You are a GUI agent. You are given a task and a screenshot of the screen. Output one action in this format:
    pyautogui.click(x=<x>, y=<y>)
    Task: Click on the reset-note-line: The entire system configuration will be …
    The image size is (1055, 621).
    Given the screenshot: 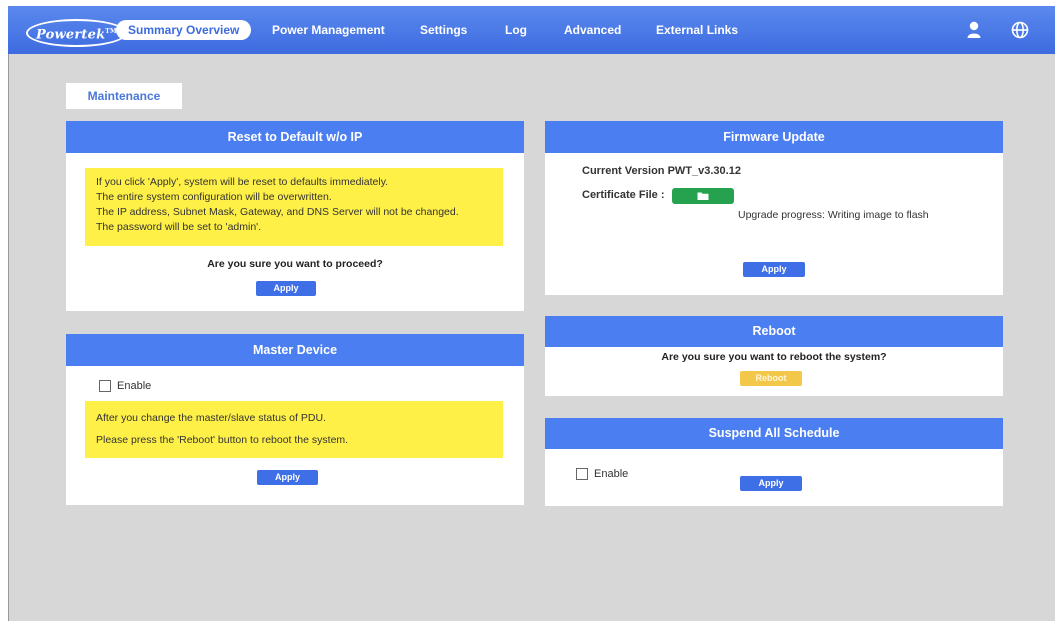 What is the action you would take?
    pyautogui.click(x=214, y=197)
    